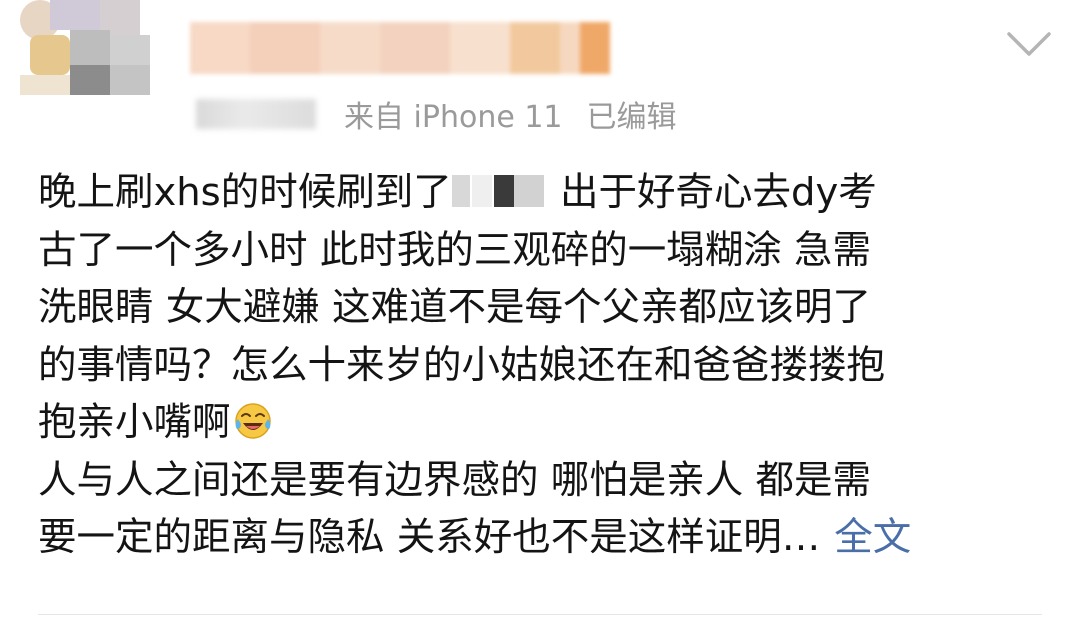  What do you see at coordinates (631, 117) in the screenshot?
I see `edited-label: 已编辑` at bounding box center [631, 117].